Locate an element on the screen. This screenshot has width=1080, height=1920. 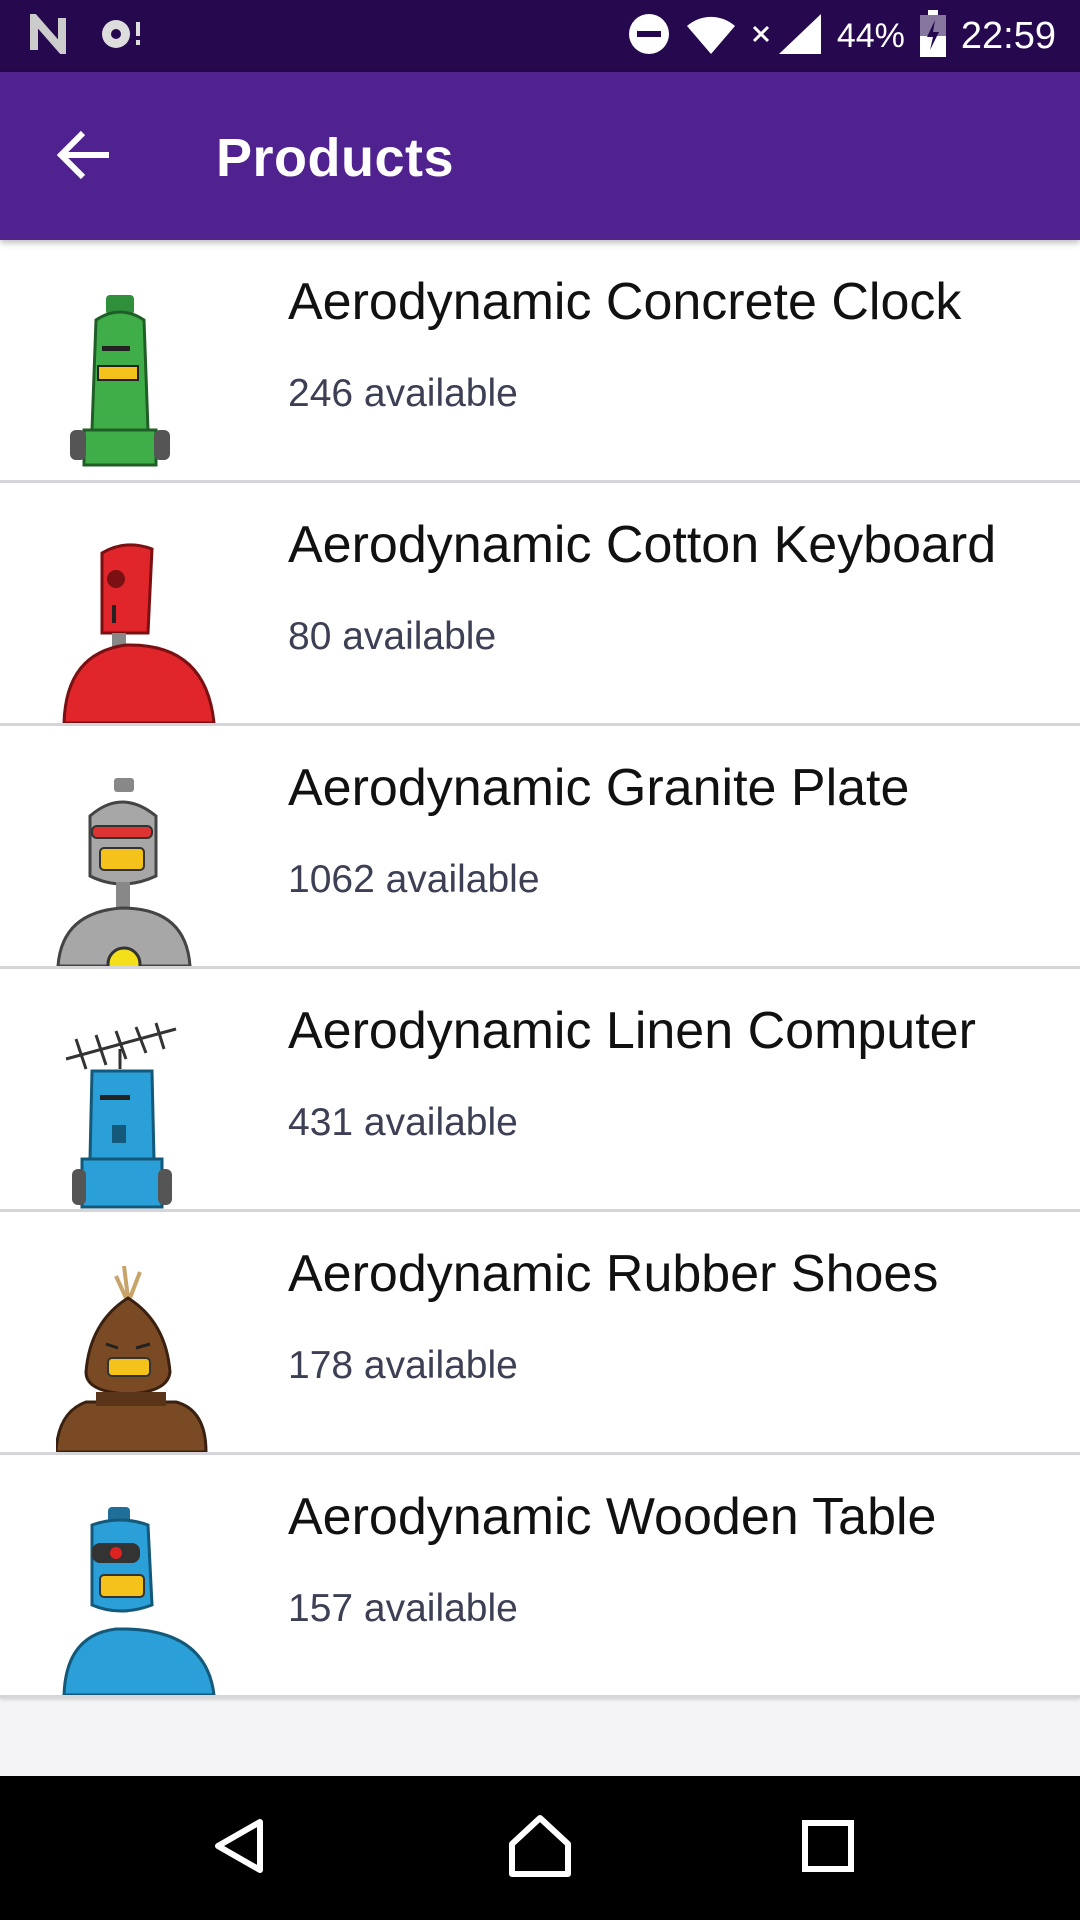
navigation-bar is located at coordinates (540, 1848).